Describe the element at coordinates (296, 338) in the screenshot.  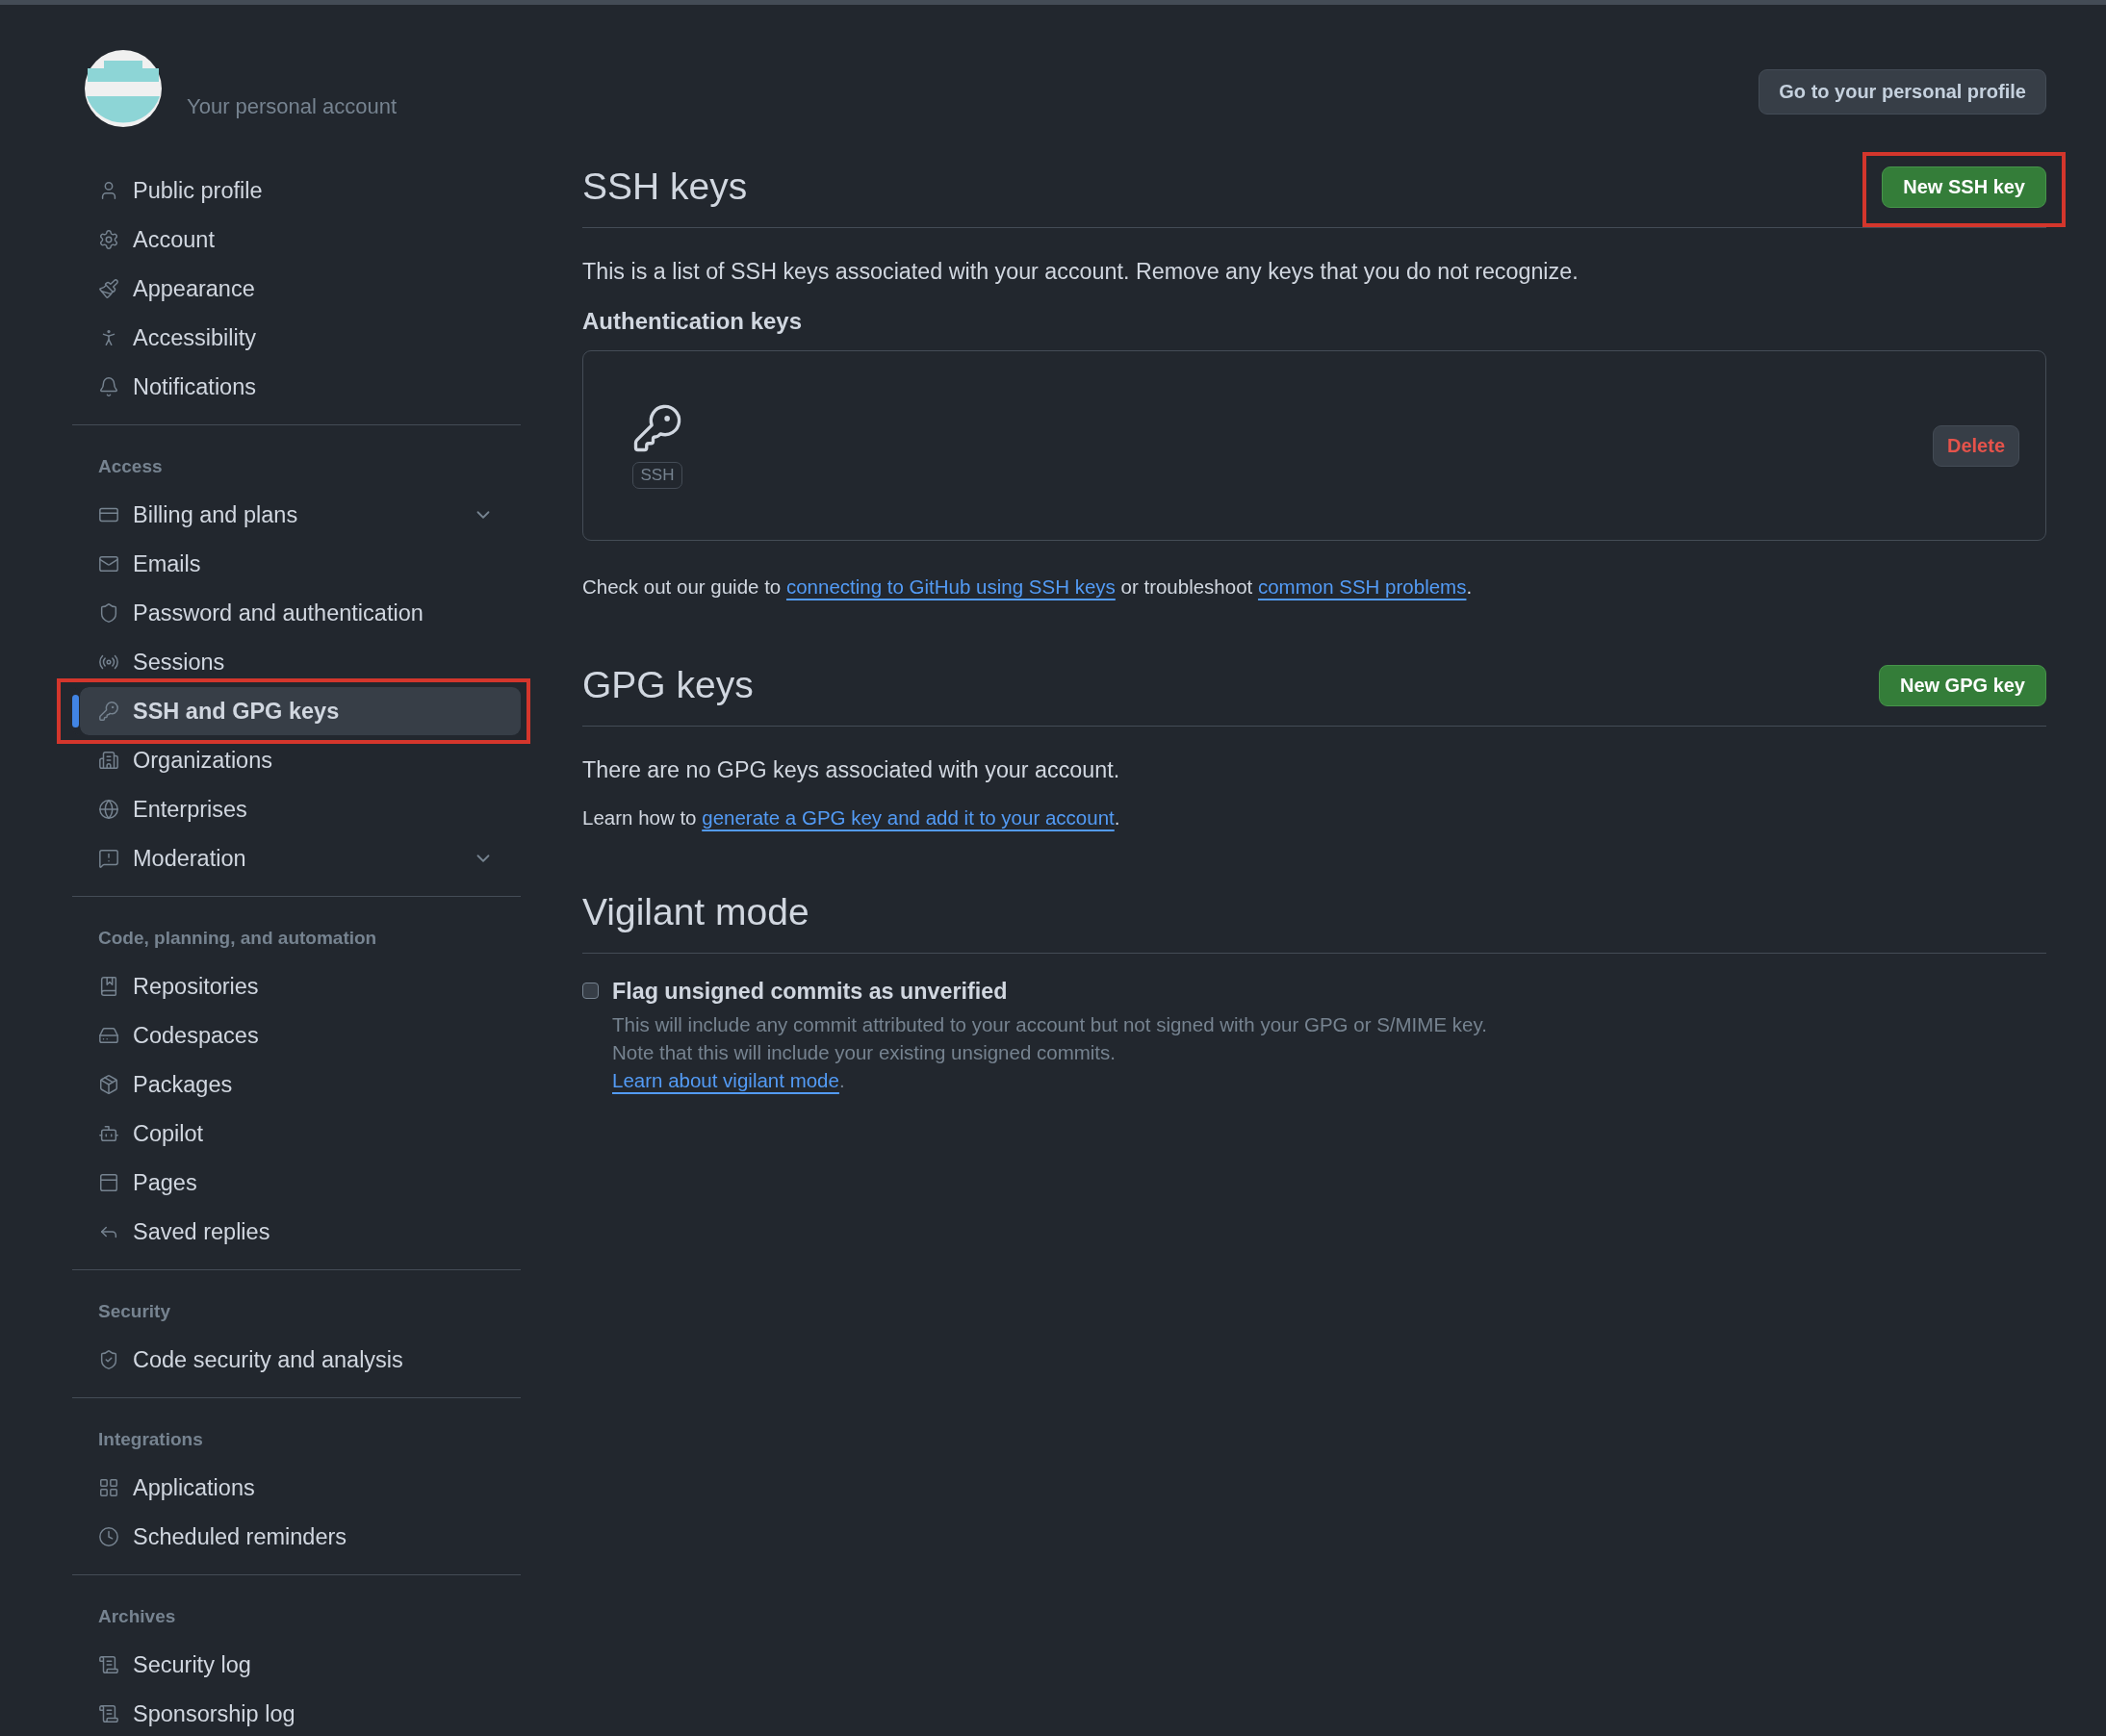
I see `sidebar-item: Accessibility` at that location.